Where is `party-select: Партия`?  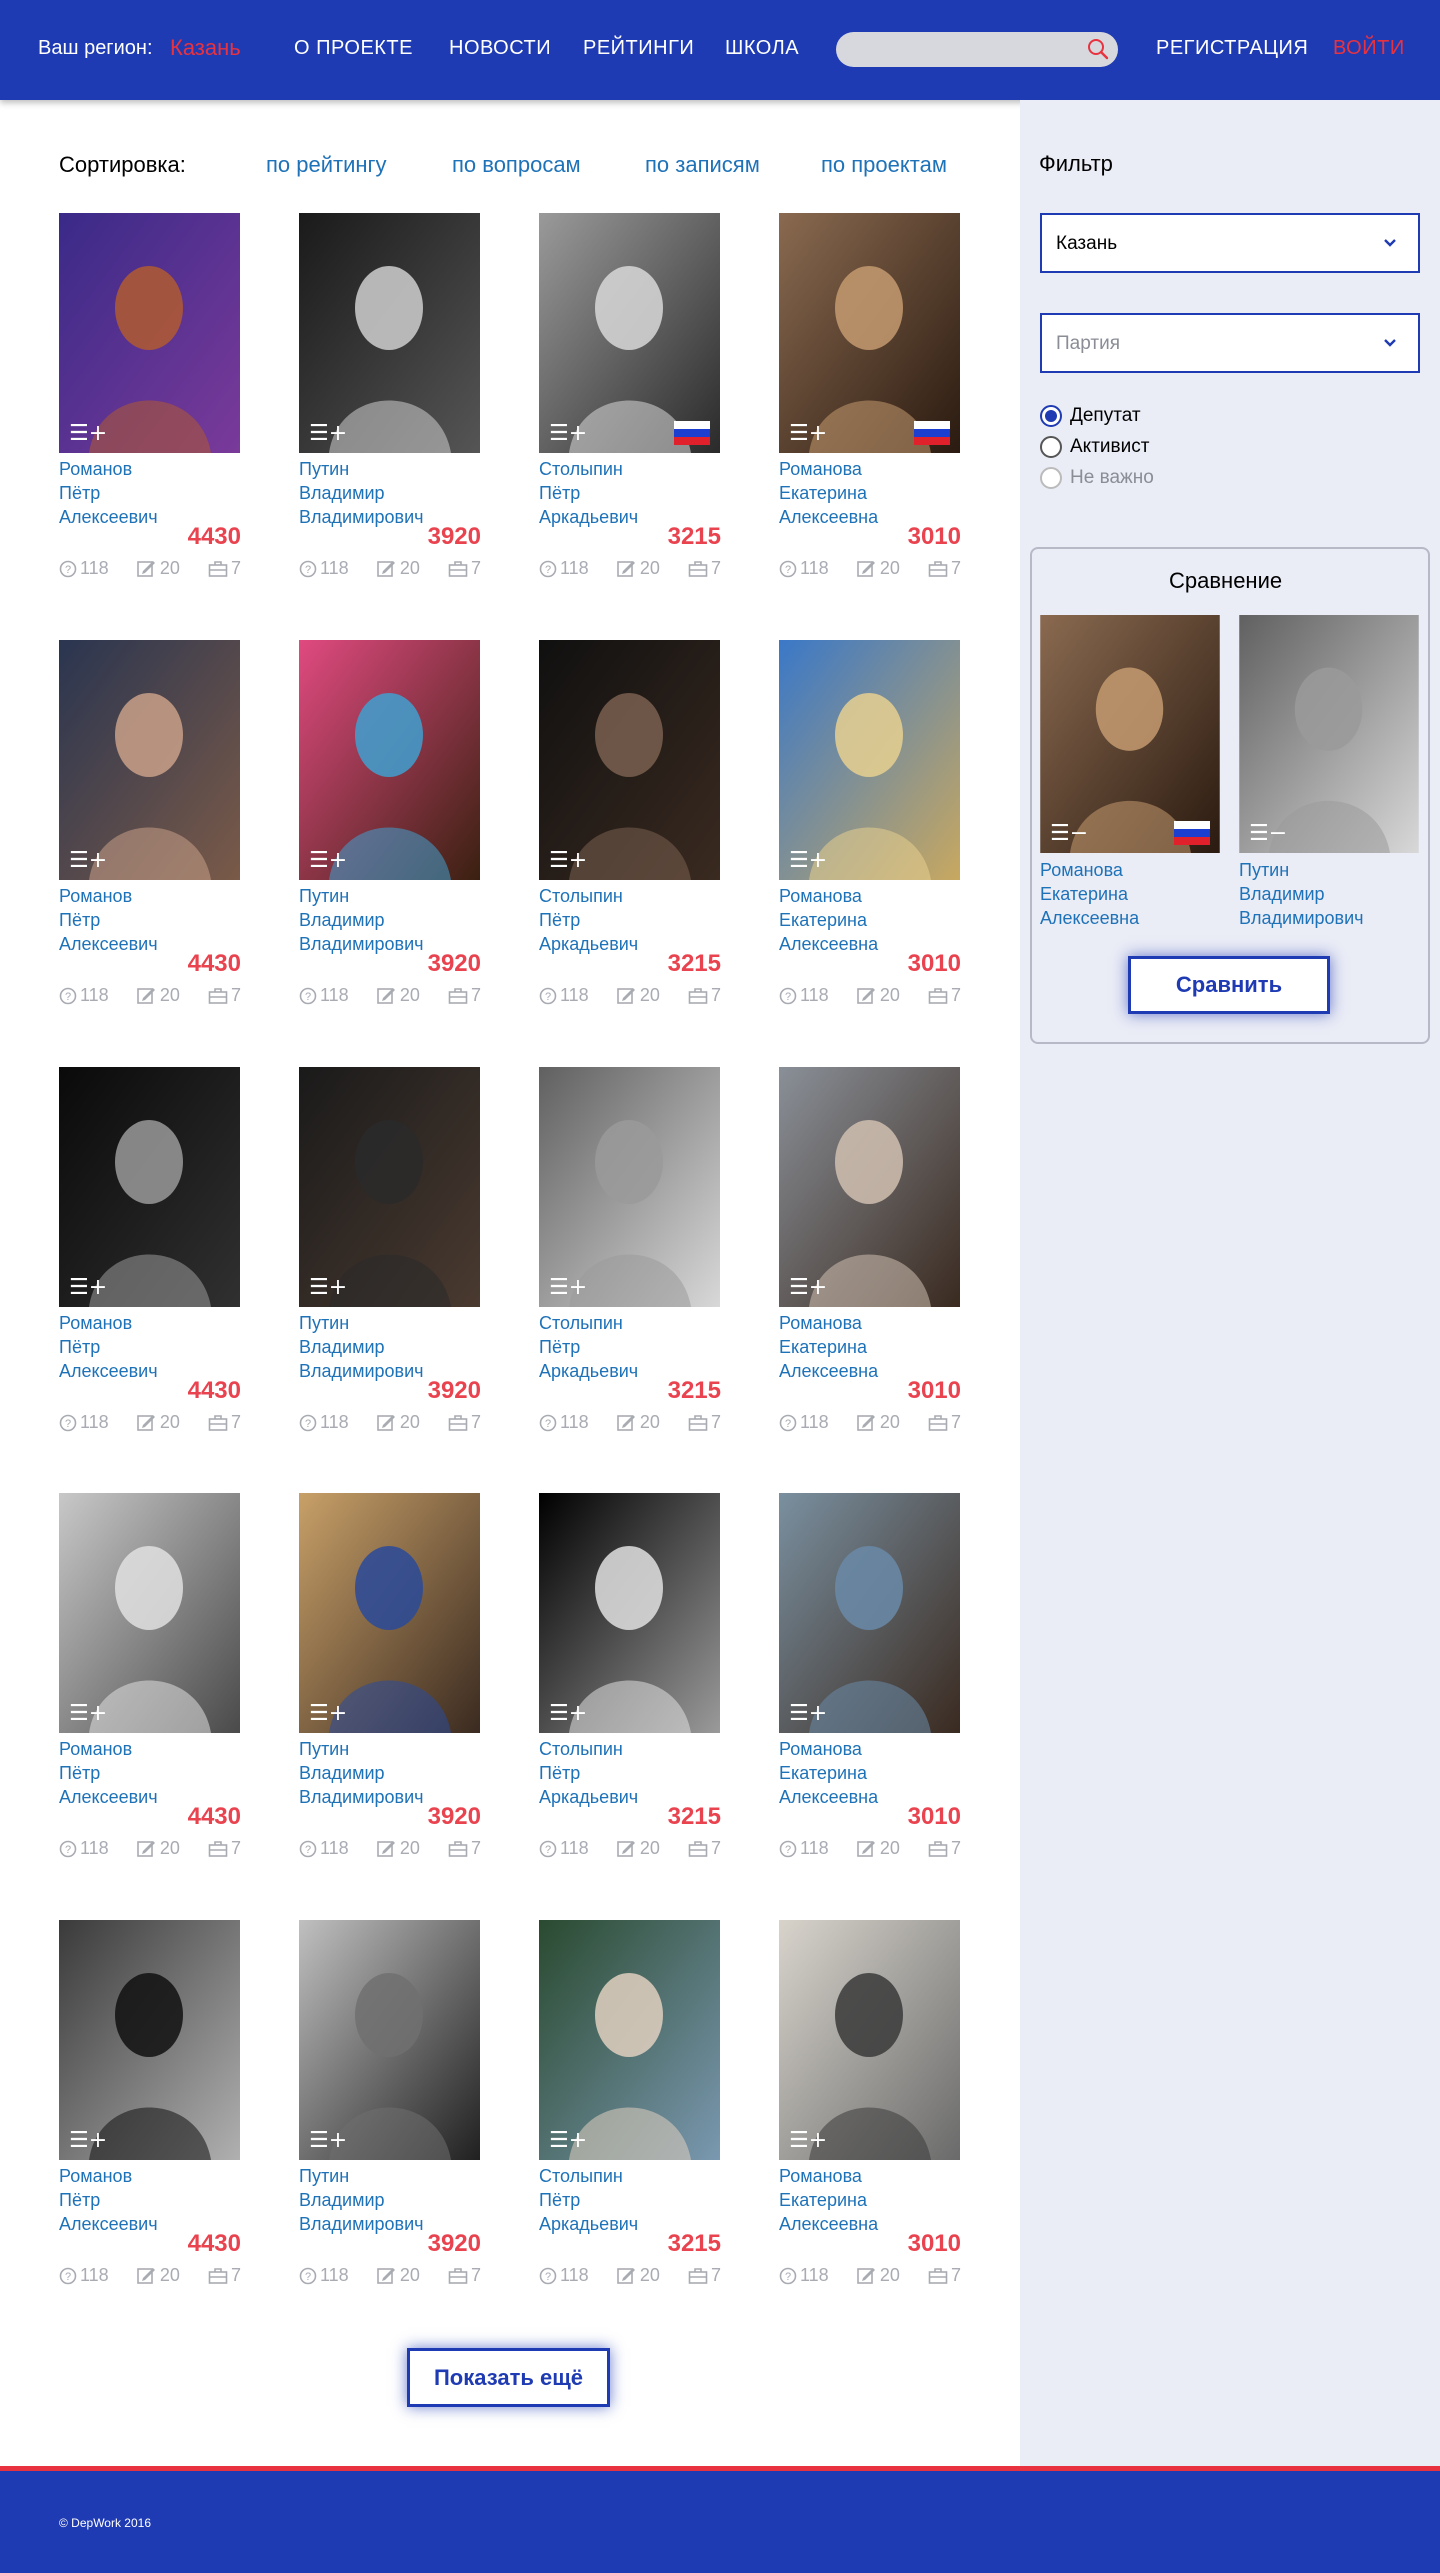
party-select: Партия is located at coordinates (1230, 343).